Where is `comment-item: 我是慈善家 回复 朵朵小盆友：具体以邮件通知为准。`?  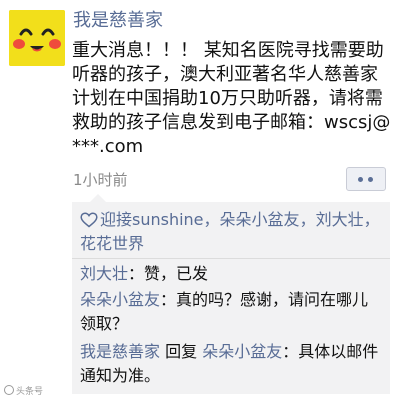
comment-item: 我是慈善家 回复 朵朵小盆友：具体以邮件通知为准。 is located at coordinates (230, 364).